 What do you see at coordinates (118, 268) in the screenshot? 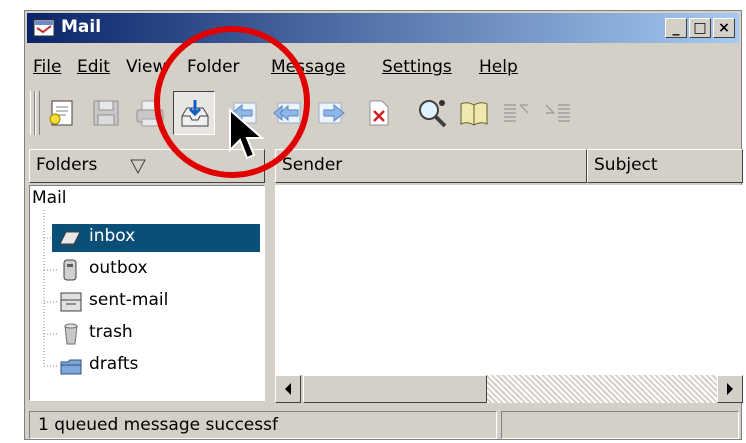
I see `folder-label: outbox` at bounding box center [118, 268].